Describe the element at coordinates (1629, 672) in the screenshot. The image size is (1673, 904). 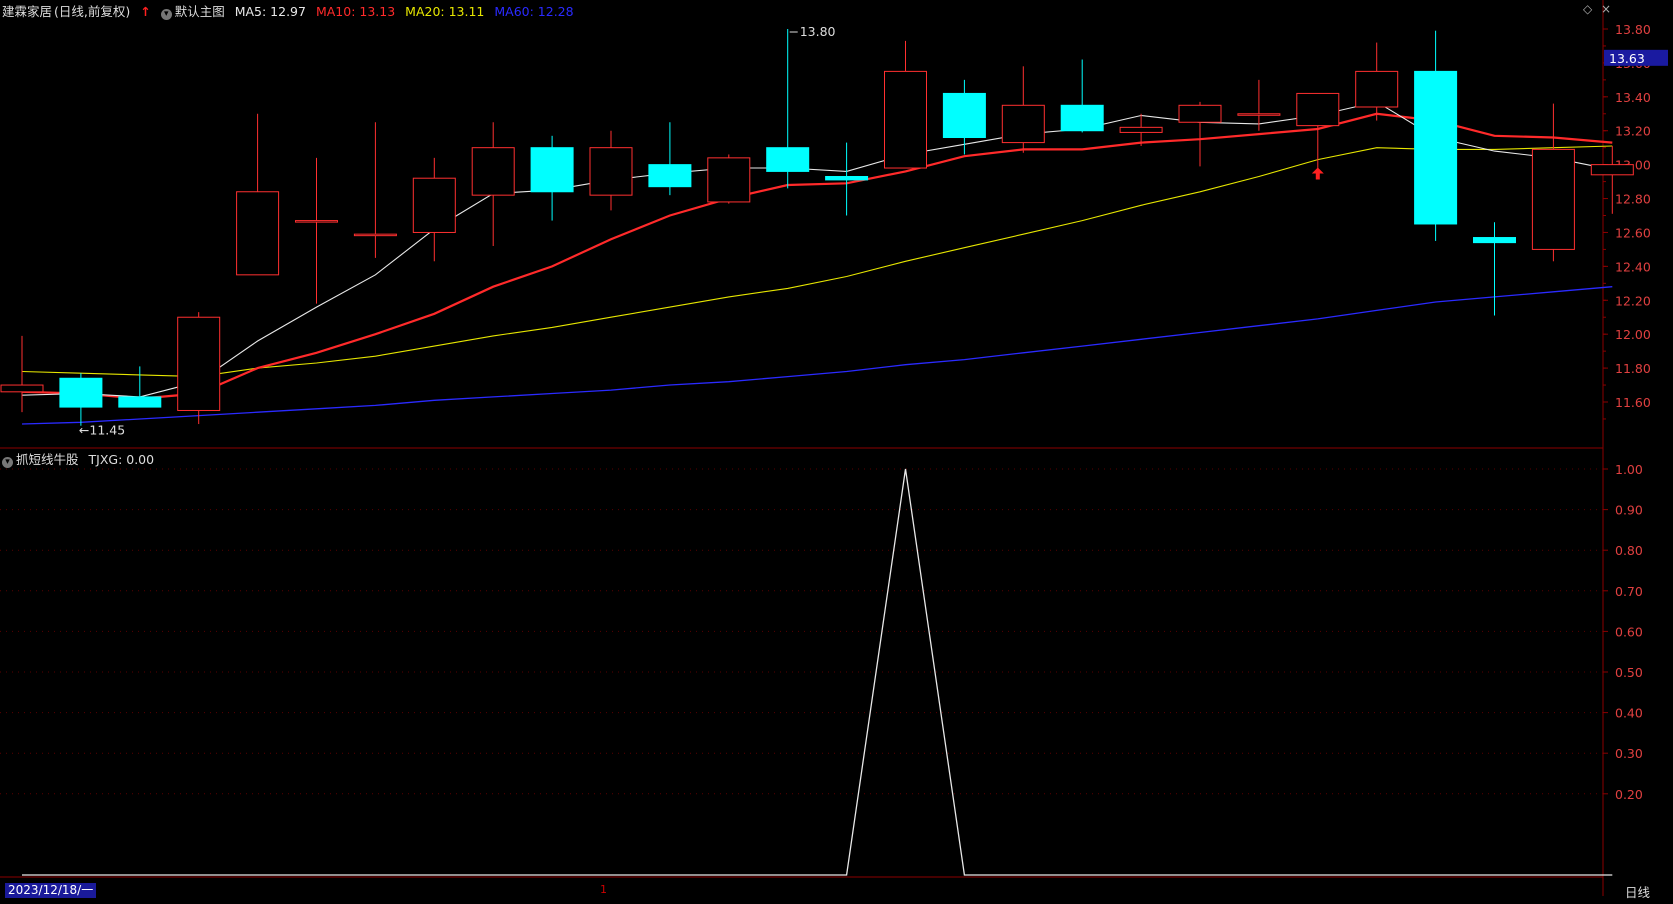
I see `y-tick-label: 0.50` at that location.